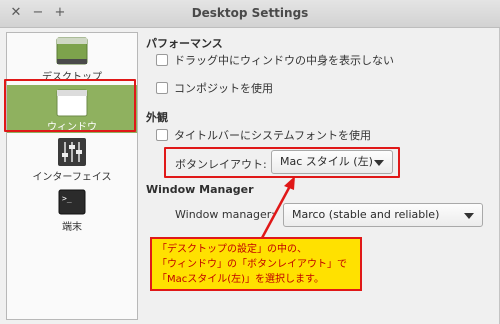 This screenshot has width=500, height=324. What do you see at coordinates (241, 279) in the screenshot?
I see `callout-line: 「Macスタイル(左)」を選択します。` at bounding box center [241, 279].